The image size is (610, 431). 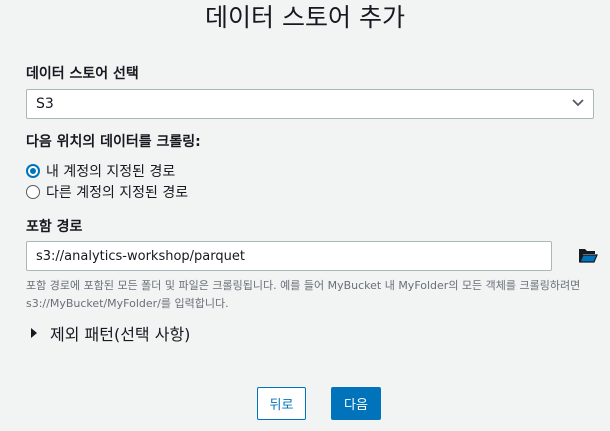 What do you see at coordinates (310, 104) in the screenshot?
I see `datastore-select: S3` at bounding box center [310, 104].